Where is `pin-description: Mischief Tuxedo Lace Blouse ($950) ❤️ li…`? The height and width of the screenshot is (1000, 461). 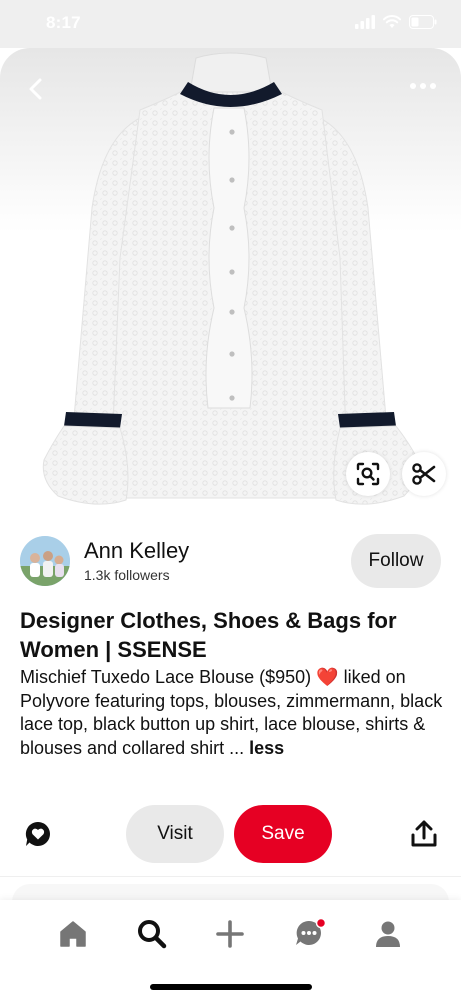
pin-description: Mischief Tuxedo Lace Blouse ($950) ❤️ li… is located at coordinates (232, 713).